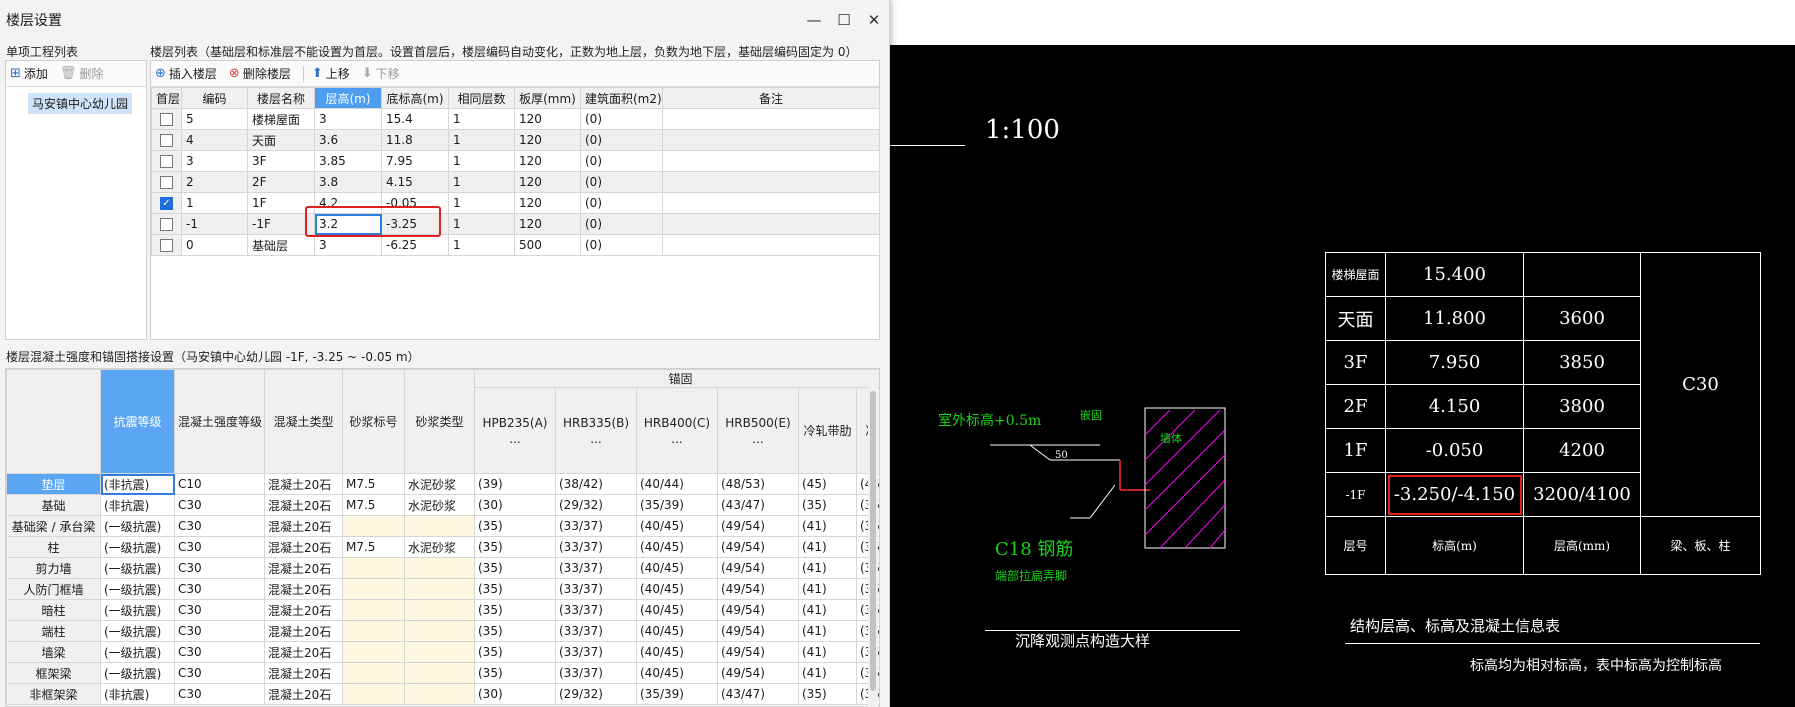  What do you see at coordinates (53, 526) in the screenshot?
I see `component-name: 基础梁 / 承台梁` at bounding box center [53, 526].